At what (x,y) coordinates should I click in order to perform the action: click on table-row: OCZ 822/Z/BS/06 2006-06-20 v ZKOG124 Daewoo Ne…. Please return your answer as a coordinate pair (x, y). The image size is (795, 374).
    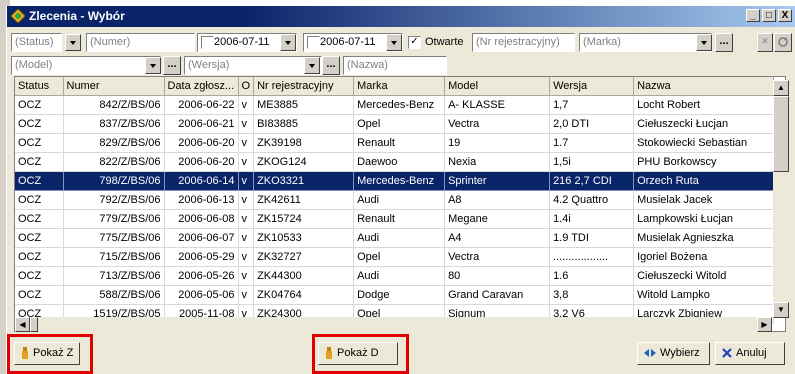
    Looking at the image, I should click on (395, 162).